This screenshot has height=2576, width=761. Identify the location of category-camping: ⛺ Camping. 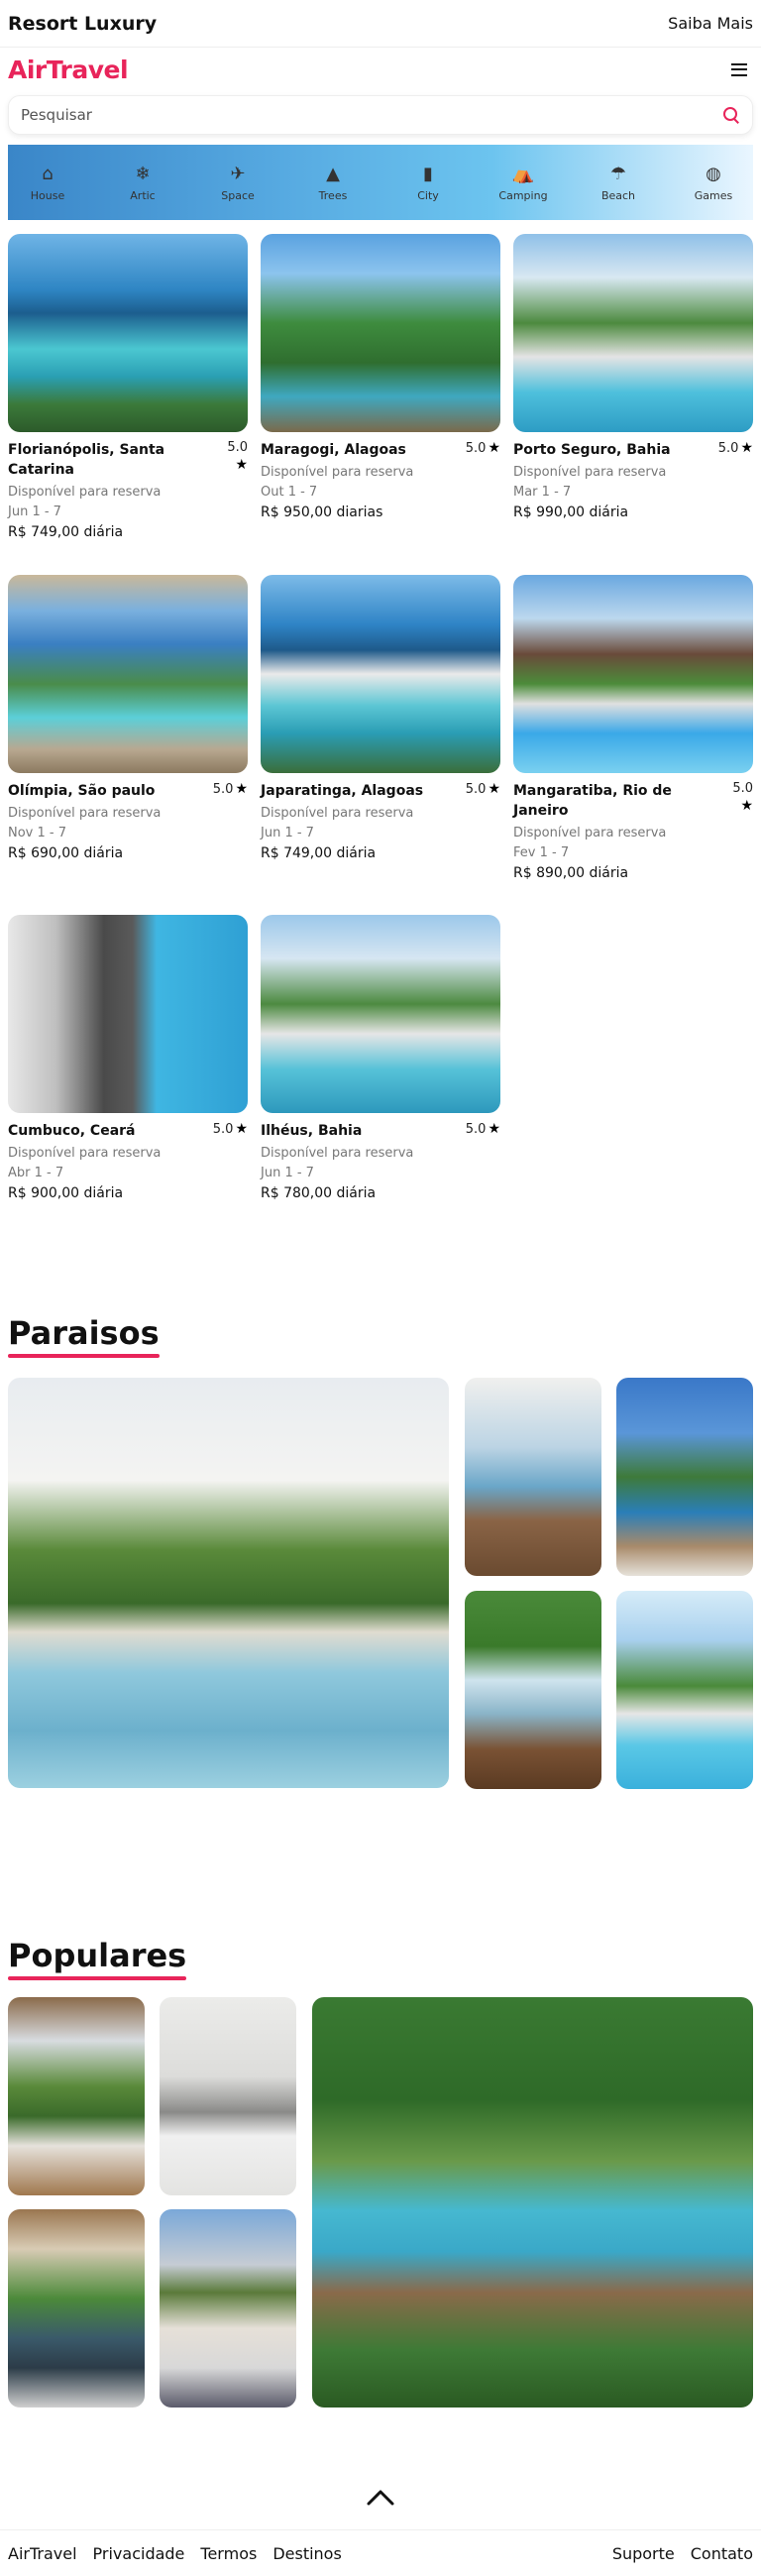
(523, 183).